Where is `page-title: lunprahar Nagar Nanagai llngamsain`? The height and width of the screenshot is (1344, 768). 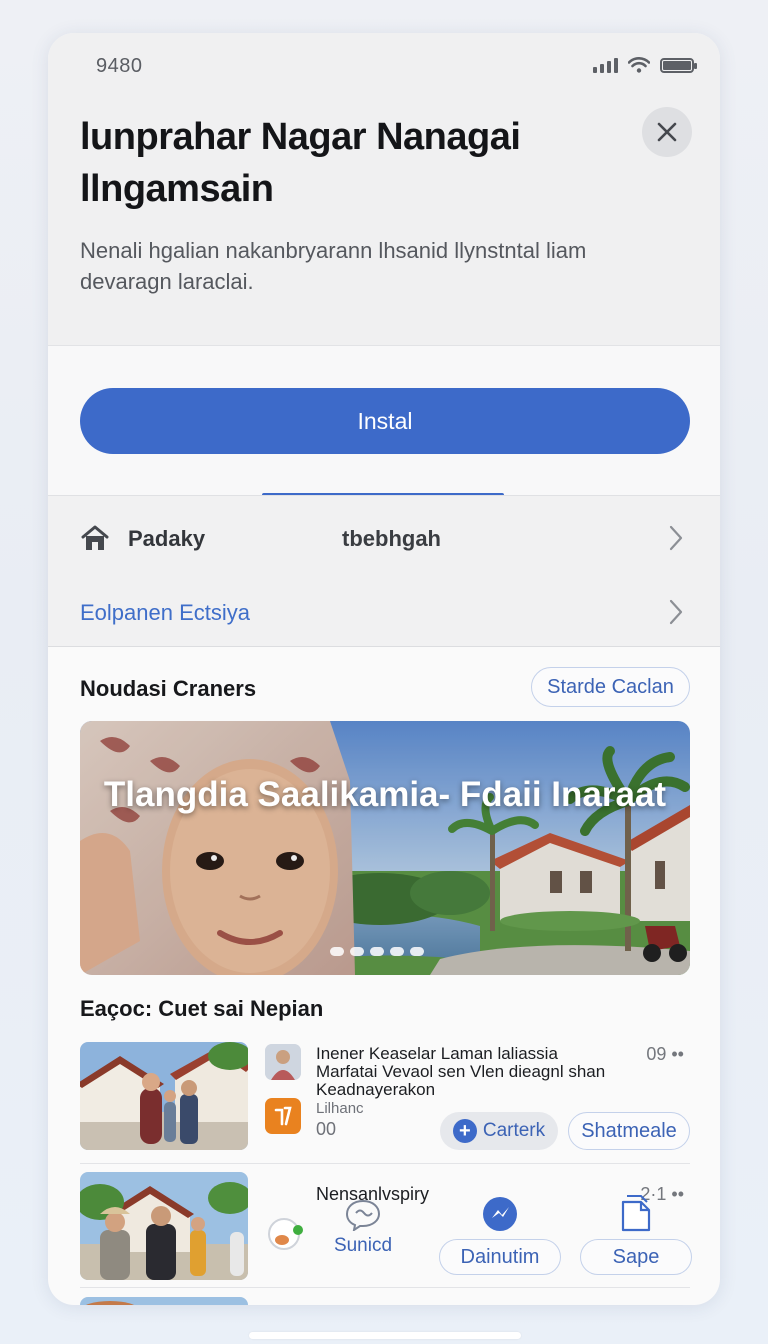 page-title: lunprahar Nagar Nanagai llngamsain is located at coordinates (300, 163).